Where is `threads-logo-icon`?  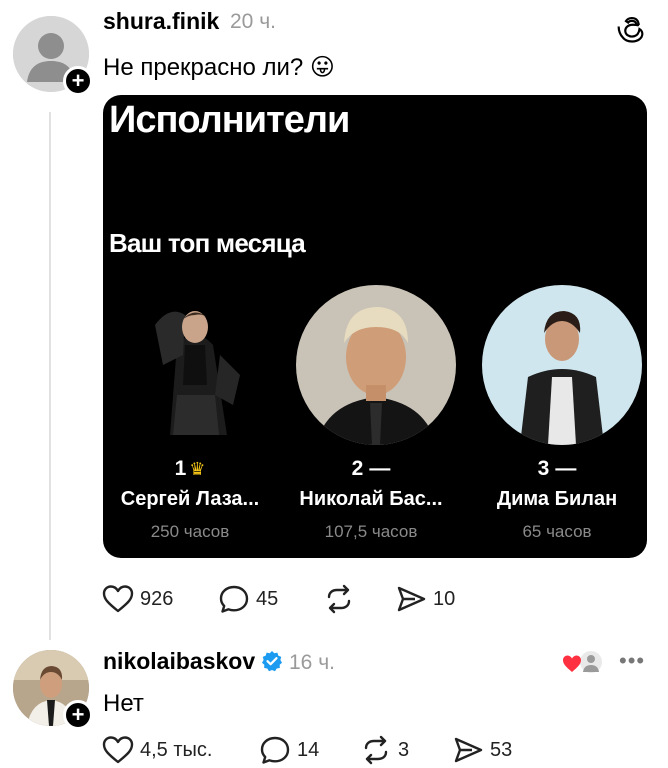 threads-logo-icon is located at coordinates (630, 29).